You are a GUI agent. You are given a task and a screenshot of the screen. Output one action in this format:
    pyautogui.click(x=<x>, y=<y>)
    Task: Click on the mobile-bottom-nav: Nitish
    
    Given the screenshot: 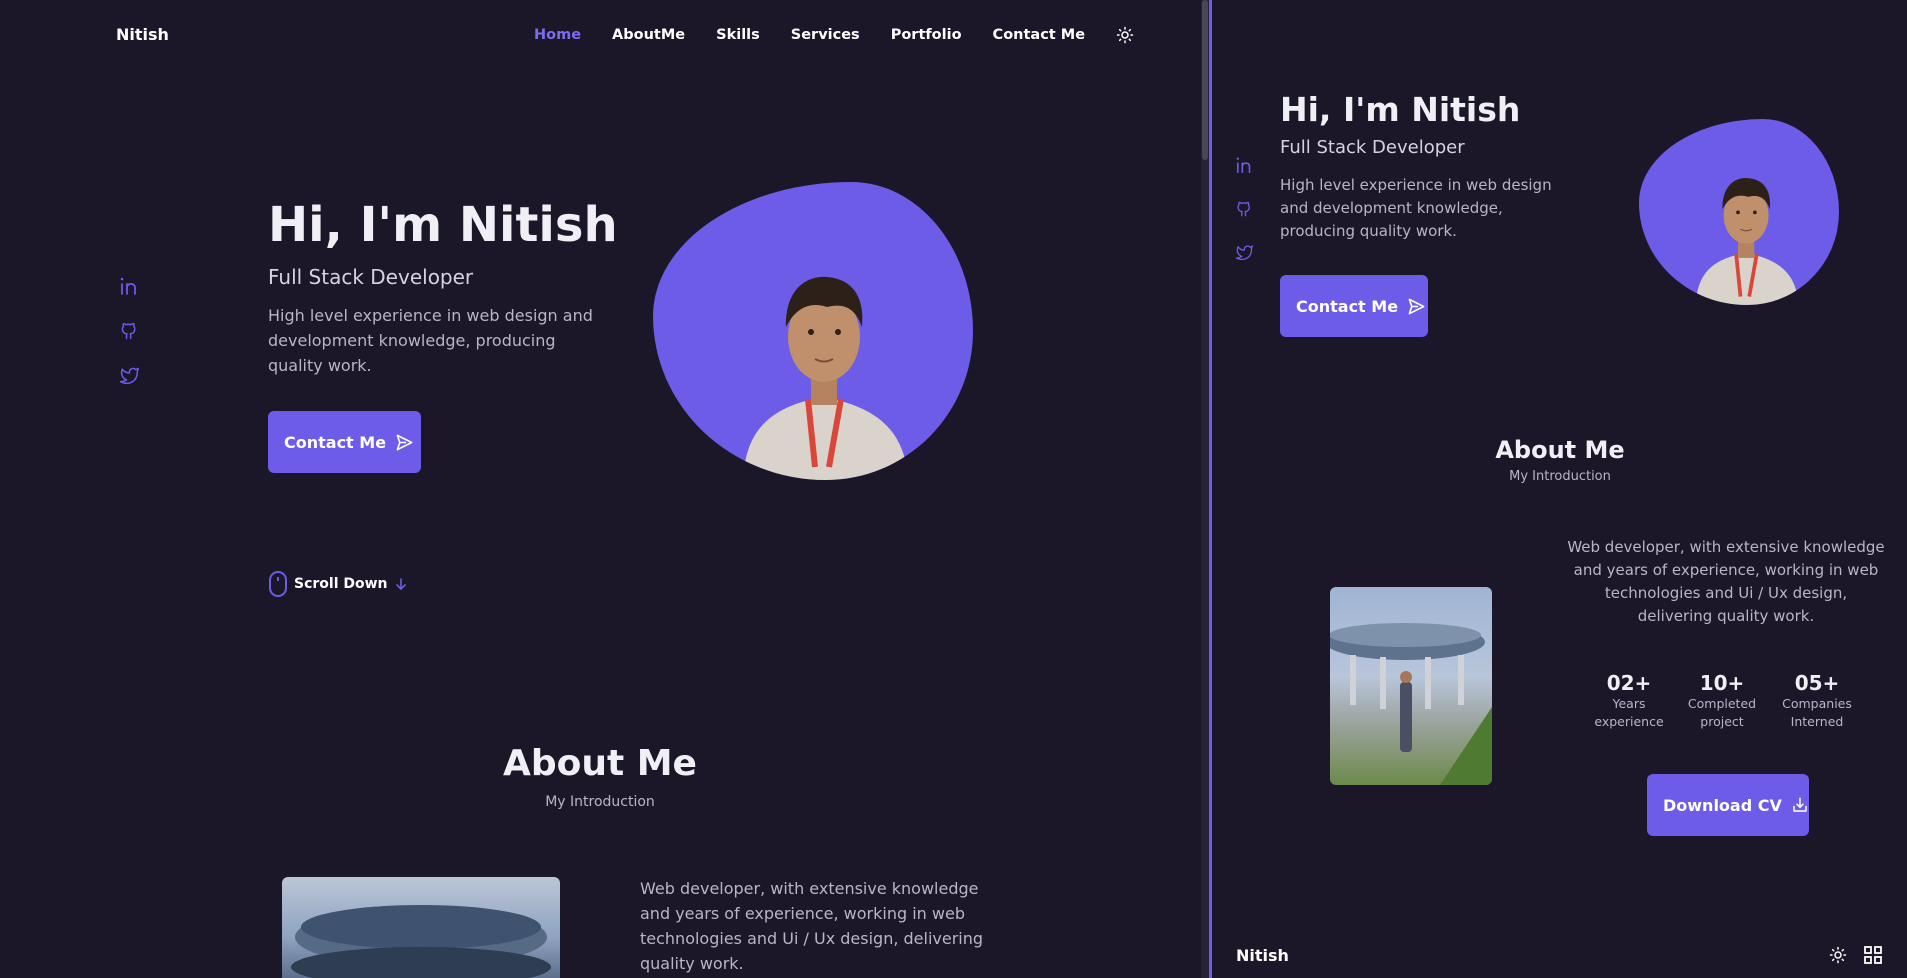 What is the action you would take?
    pyautogui.click(x=1559, y=959)
    